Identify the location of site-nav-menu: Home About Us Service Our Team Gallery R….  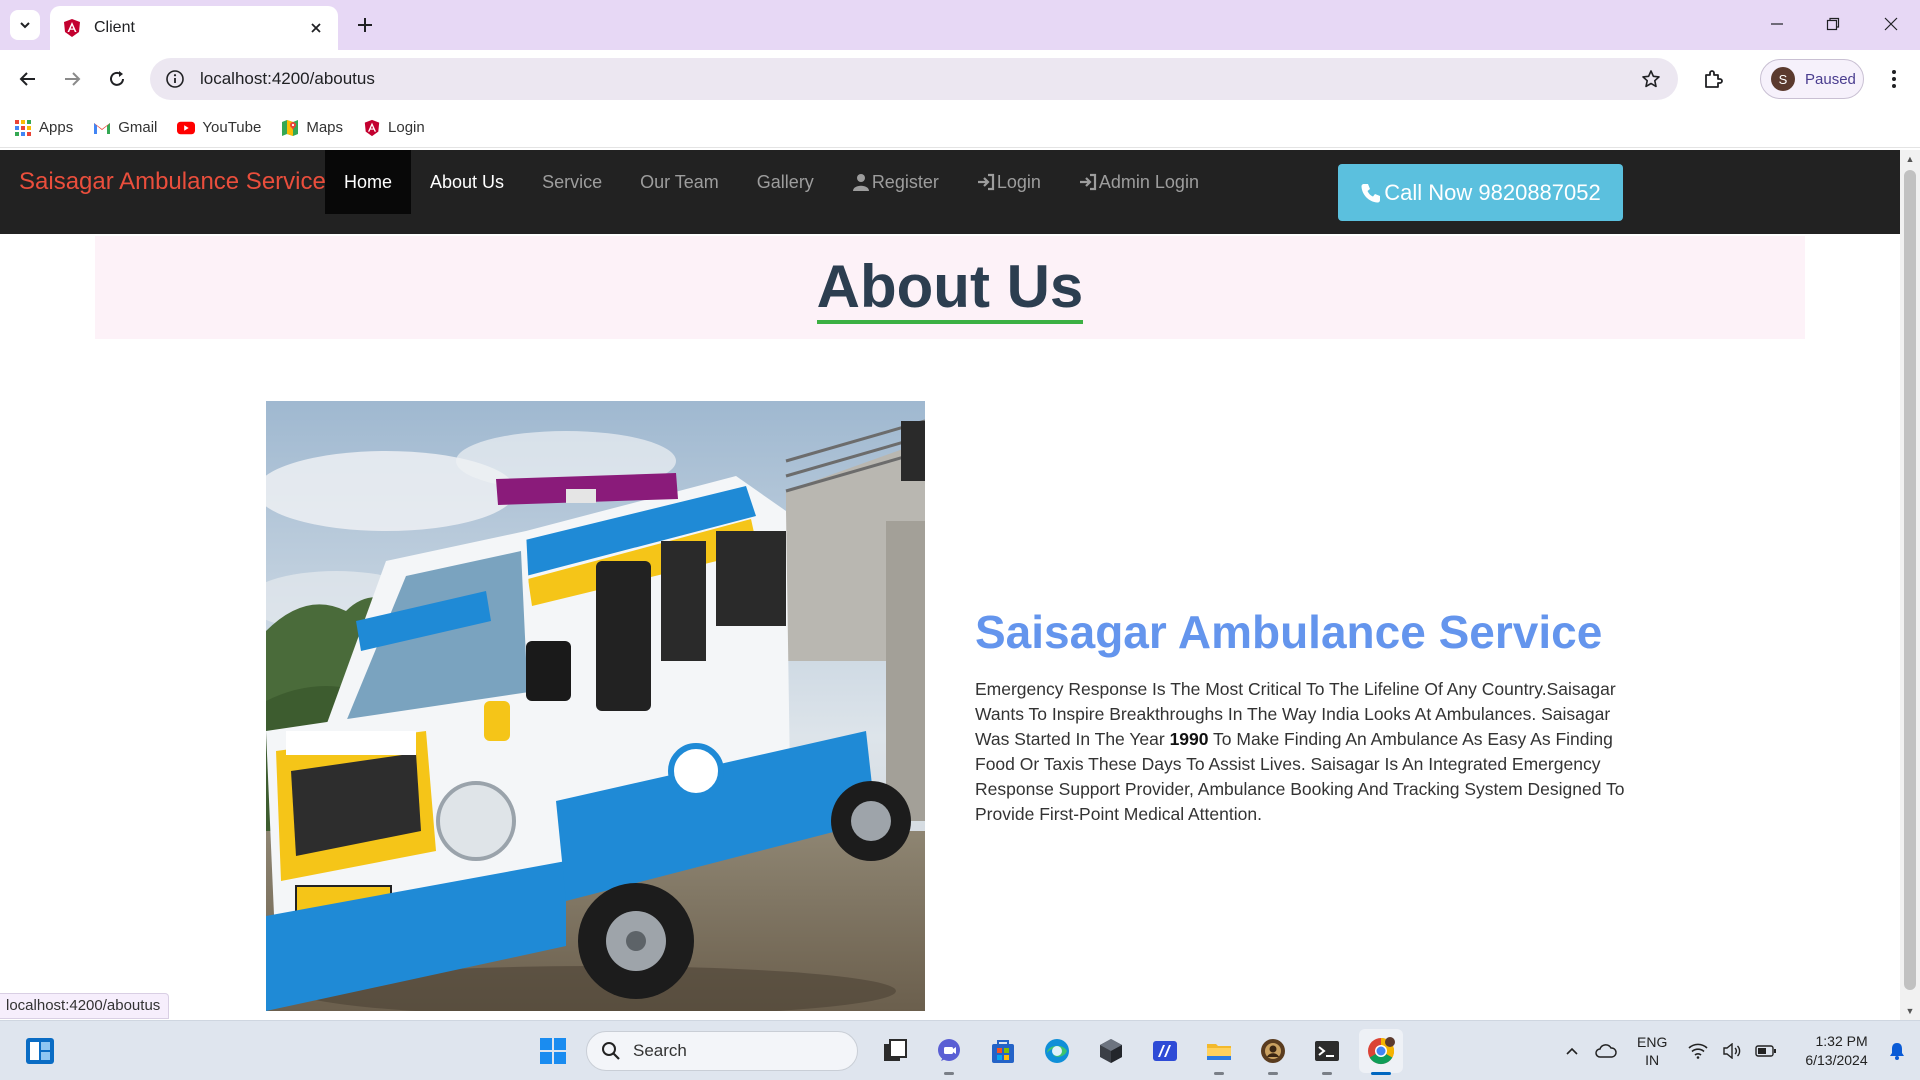
(771, 182).